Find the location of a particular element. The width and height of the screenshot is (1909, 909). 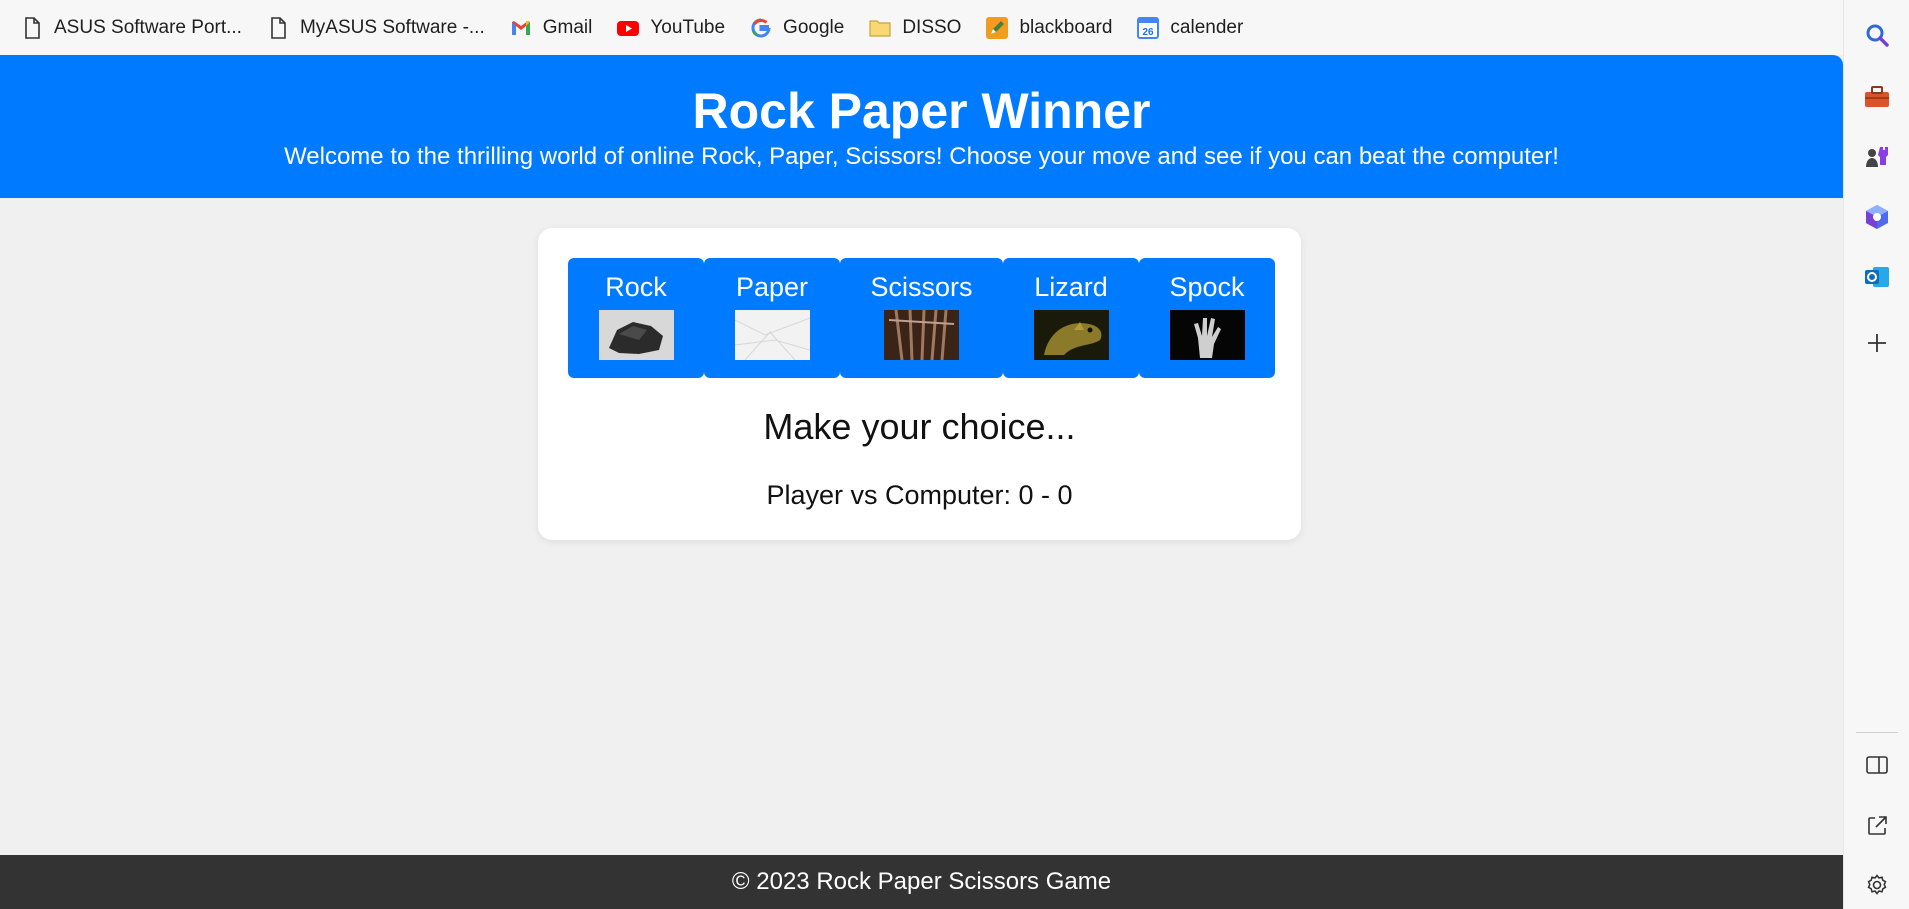

bookmark-blackboard: blackboard is located at coordinates (1048, 28).